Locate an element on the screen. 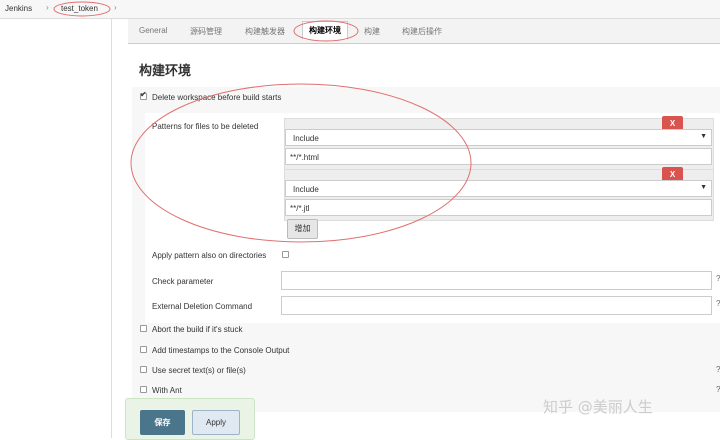 The image size is (720, 440). check-parameter-label: Check parameter is located at coordinates (183, 281).